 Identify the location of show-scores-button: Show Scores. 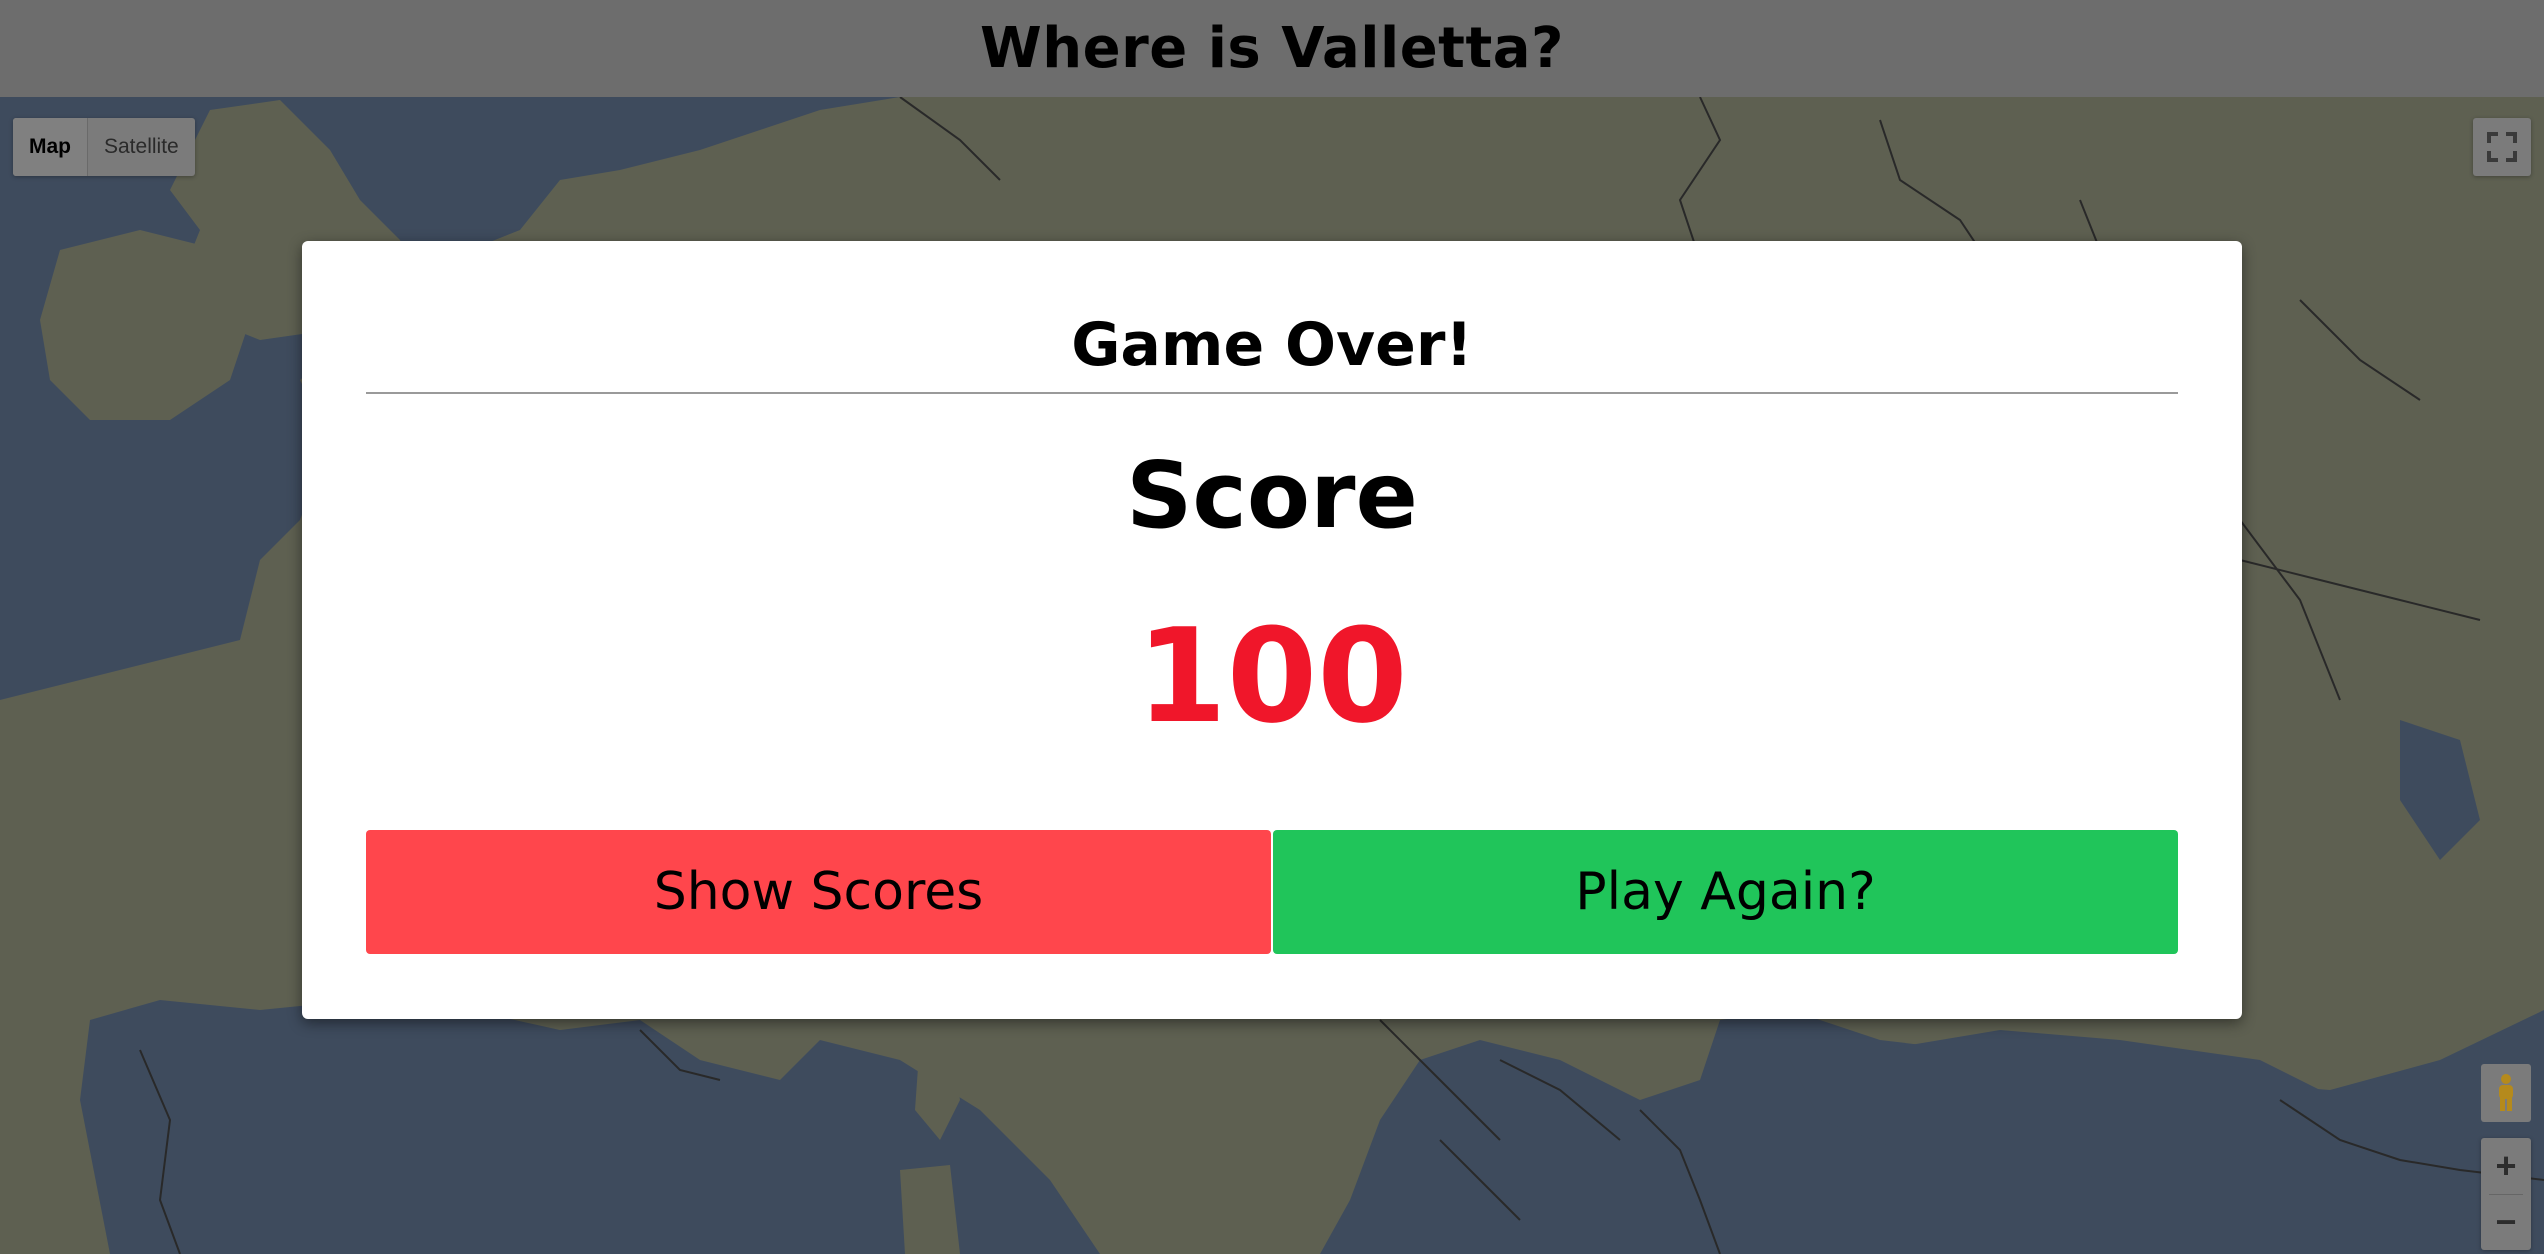
(818, 892).